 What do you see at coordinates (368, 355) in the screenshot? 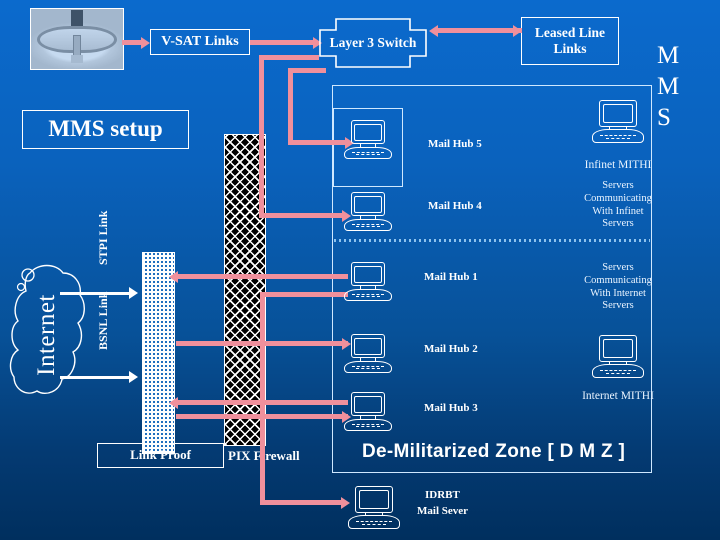
I see `pc-icon-mailhub2` at bounding box center [368, 355].